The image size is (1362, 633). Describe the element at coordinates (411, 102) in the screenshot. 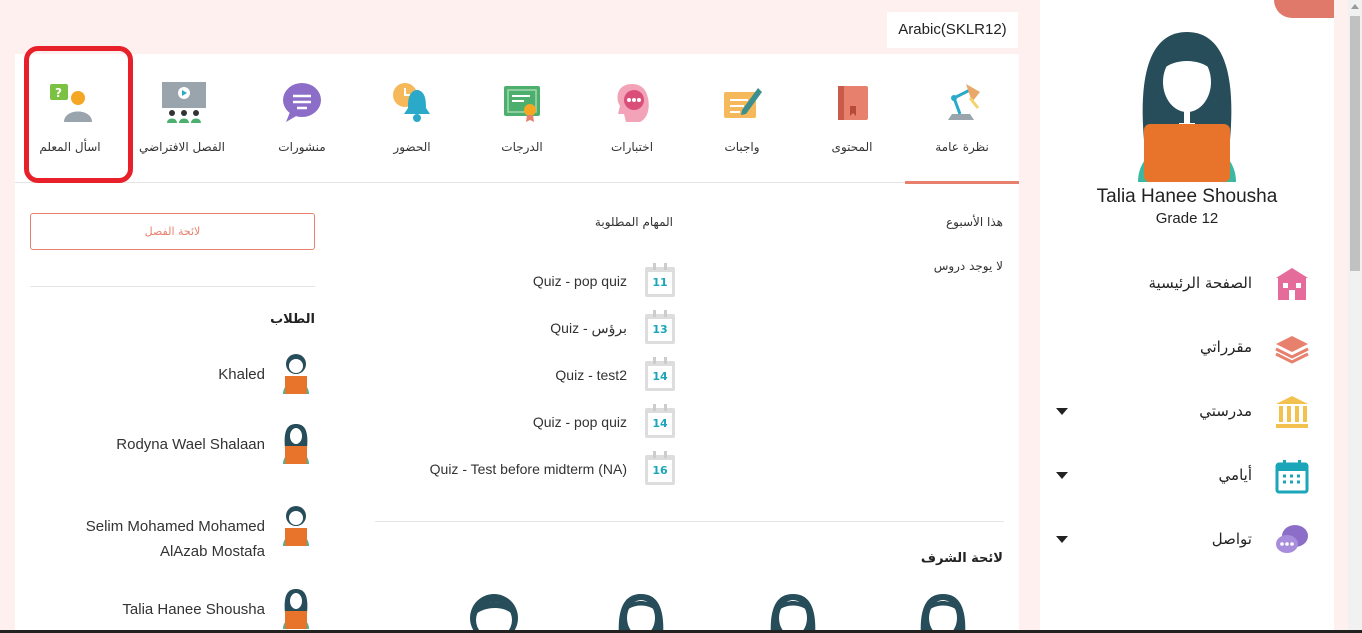

I see `bell-clock-icon` at that location.